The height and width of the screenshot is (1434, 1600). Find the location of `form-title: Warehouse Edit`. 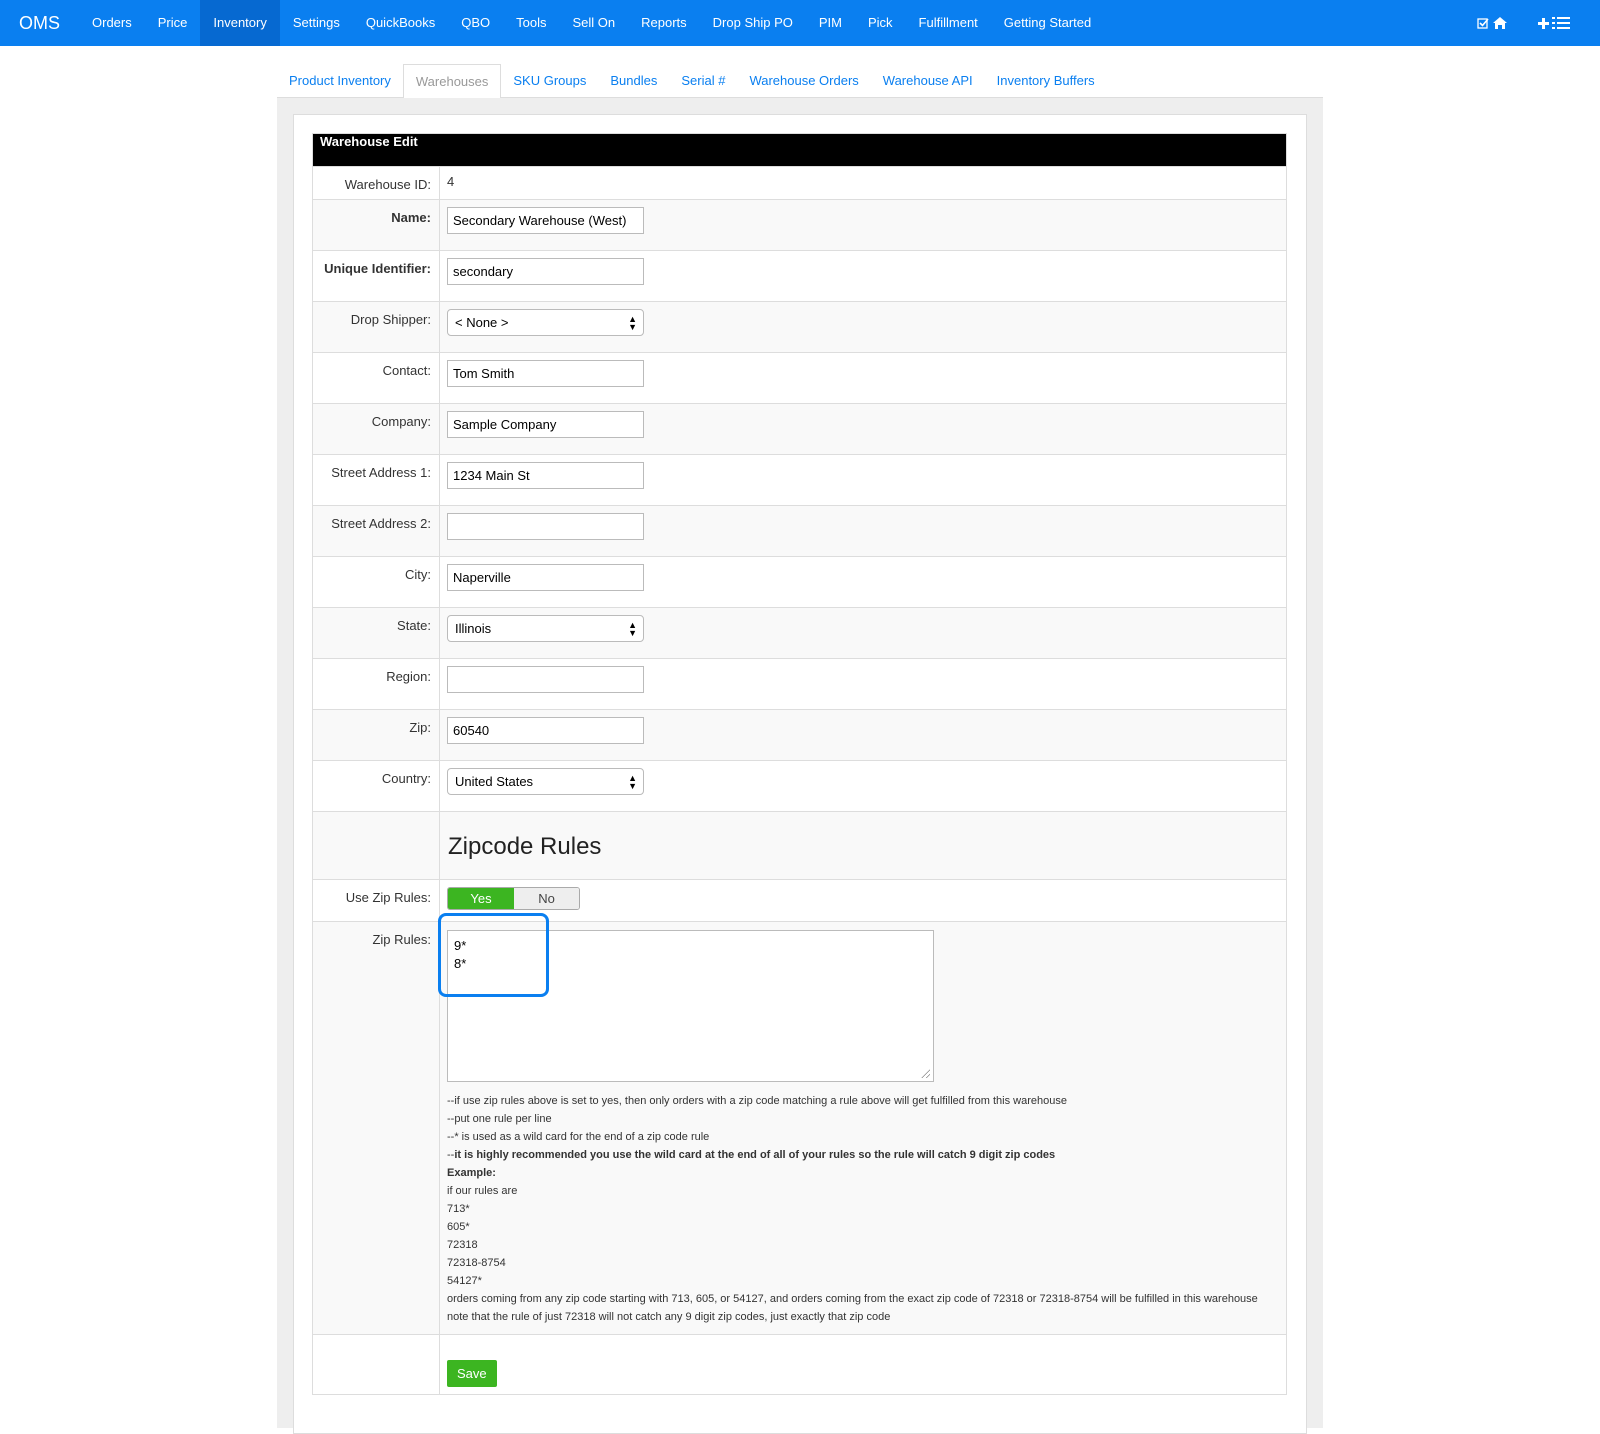

form-title: Warehouse Edit is located at coordinates (799, 150).